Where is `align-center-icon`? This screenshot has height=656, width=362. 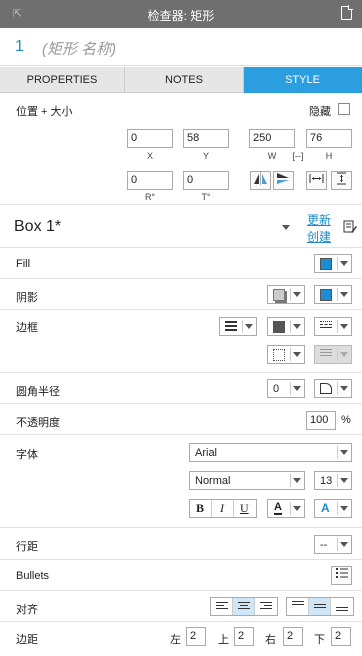 align-center-icon is located at coordinates (244, 606).